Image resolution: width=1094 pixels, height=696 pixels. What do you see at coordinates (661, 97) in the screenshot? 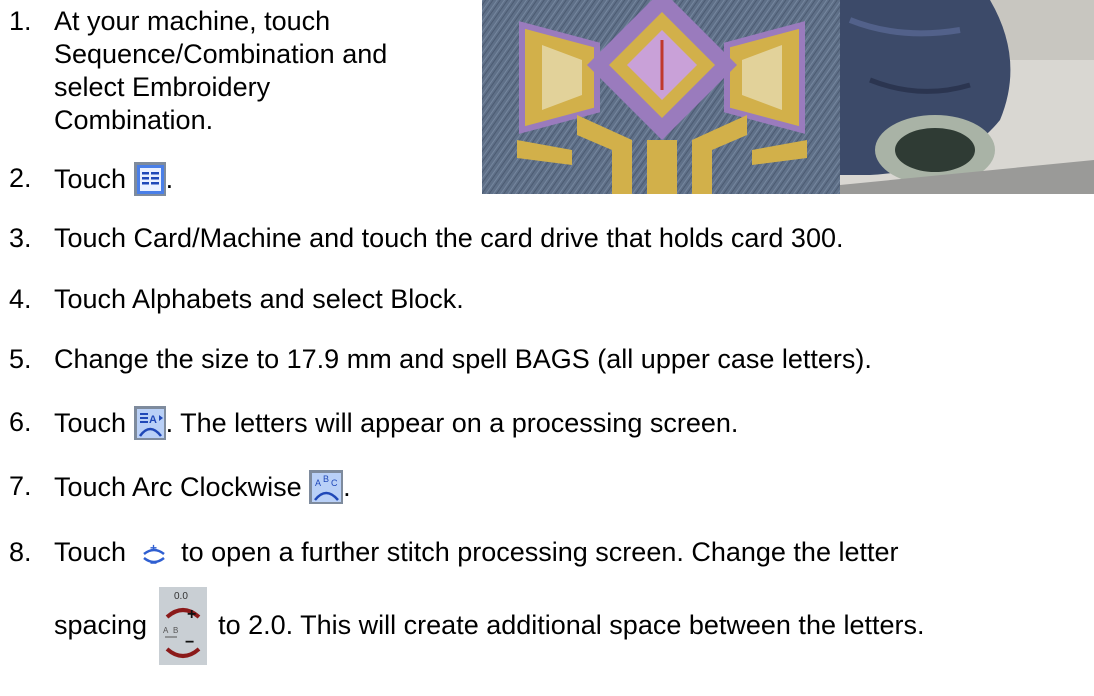
I see `embroidered-cap-closeup-photo` at bounding box center [661, 97].